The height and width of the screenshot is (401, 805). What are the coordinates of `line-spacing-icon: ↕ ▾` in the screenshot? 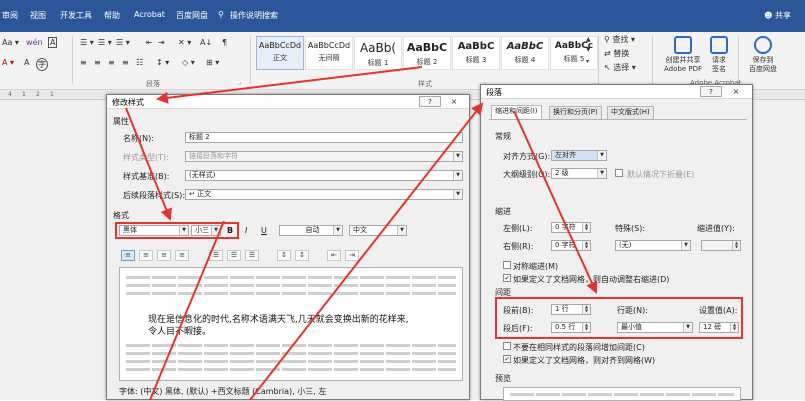 It's located at (162, 62).